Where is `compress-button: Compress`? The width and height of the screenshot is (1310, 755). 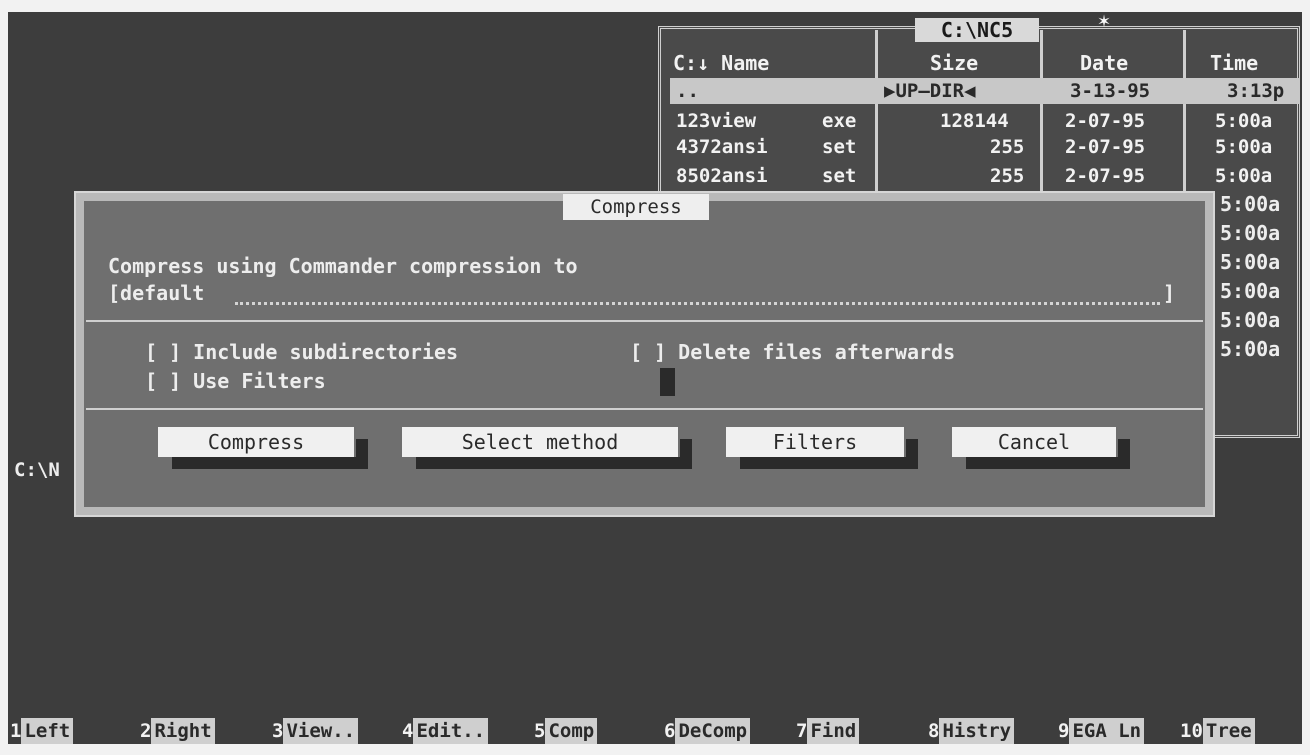
compress-button: Compress is located at coordinates (256, 442).